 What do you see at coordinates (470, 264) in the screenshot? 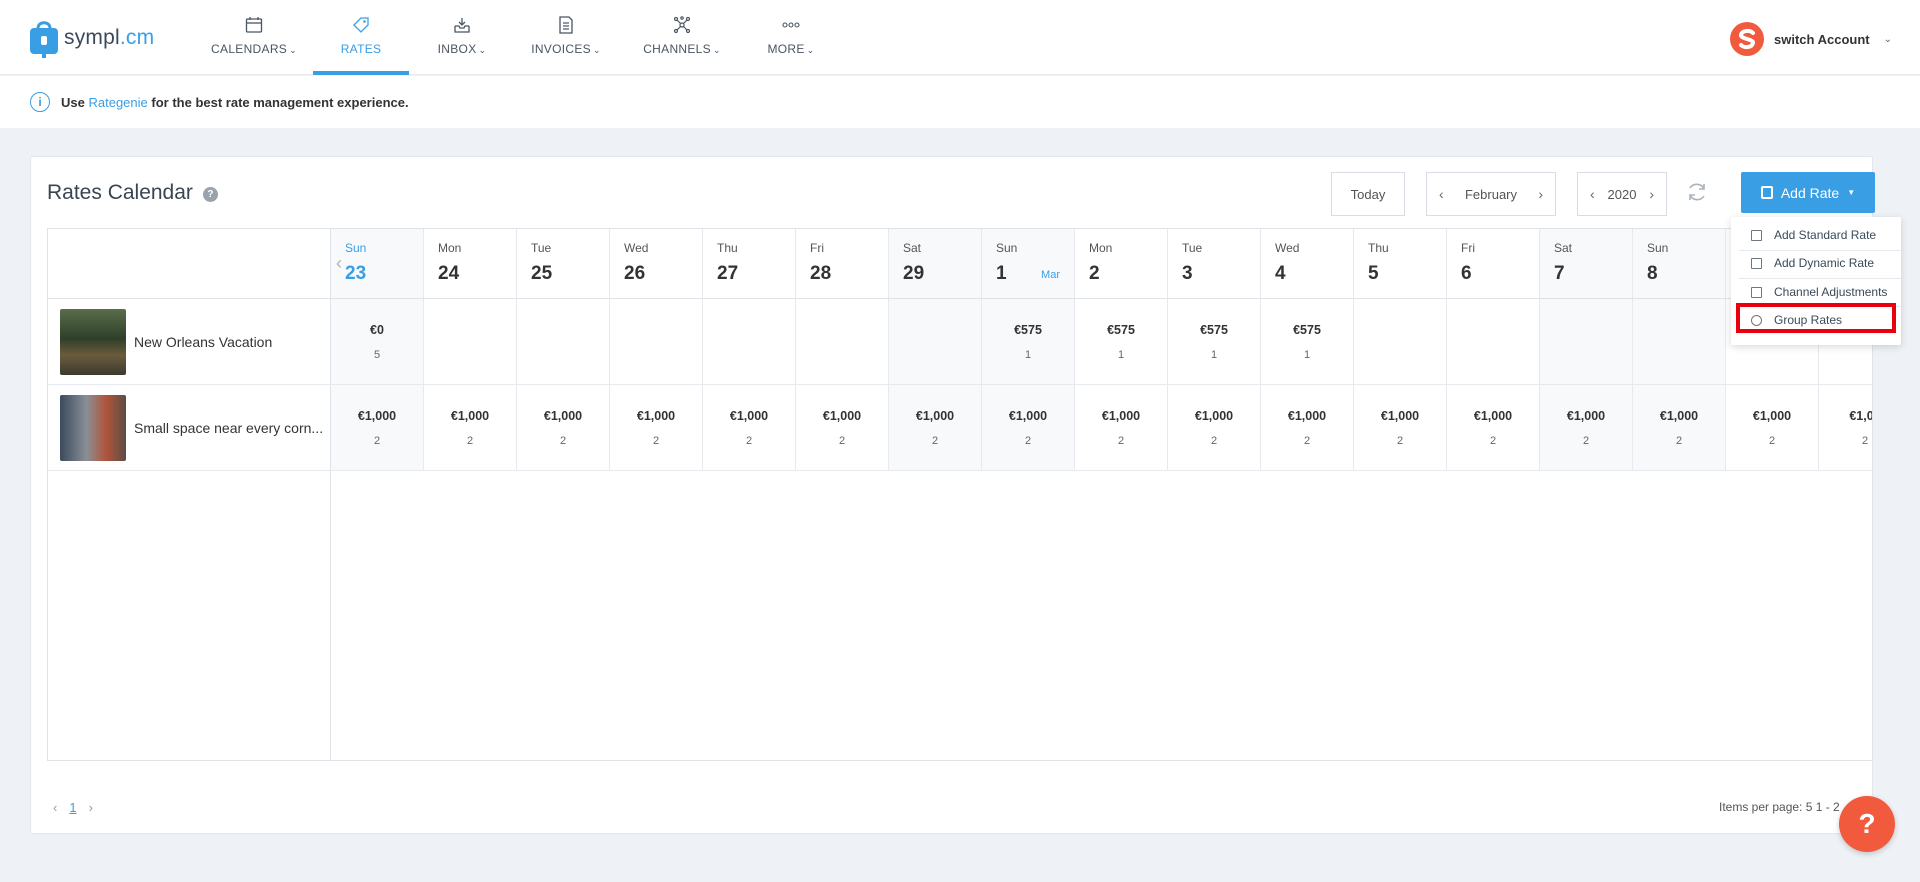
I see `day-header: Mon 24` at bounding box center [470, 264].